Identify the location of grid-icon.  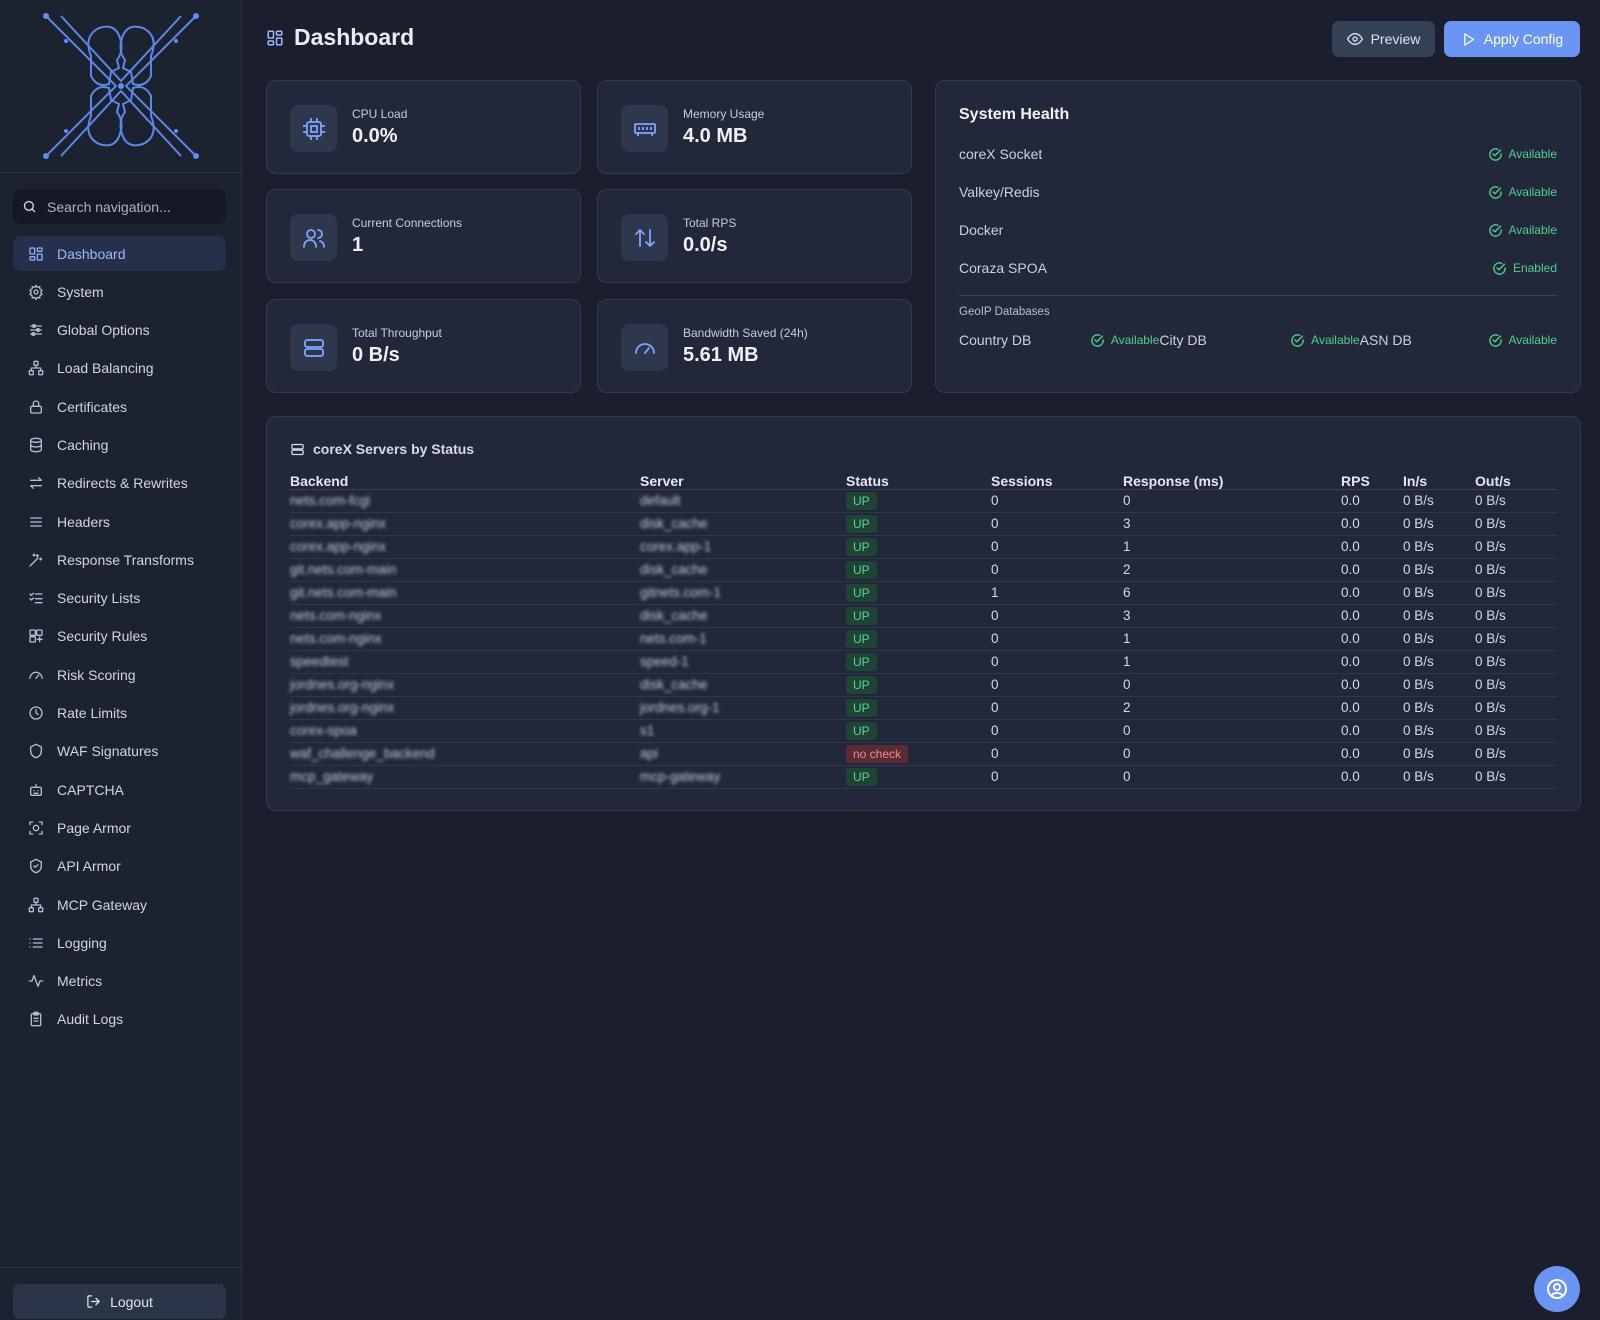
(275, 37).